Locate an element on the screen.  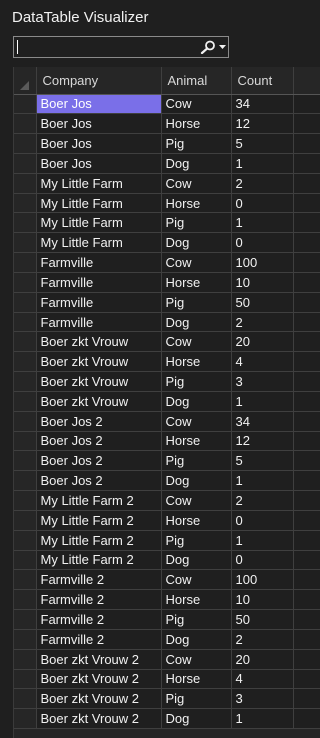
table-row: My Little Farm 2 Cow 2 is located at coordinates (167, 500).